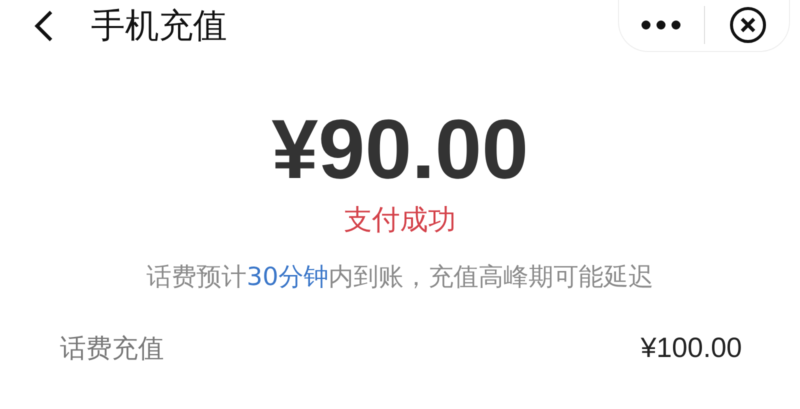 The width and height of the screenshot is (800, 409). What do you see at coordinates (112, 349) in the screenshot?
I see `detail-label: 话费充值` at bounding box center [112, 349].